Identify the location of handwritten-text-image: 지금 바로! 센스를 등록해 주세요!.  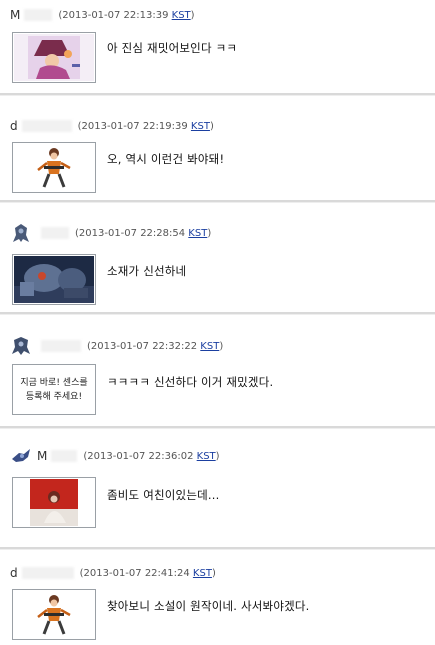
(54, 389).